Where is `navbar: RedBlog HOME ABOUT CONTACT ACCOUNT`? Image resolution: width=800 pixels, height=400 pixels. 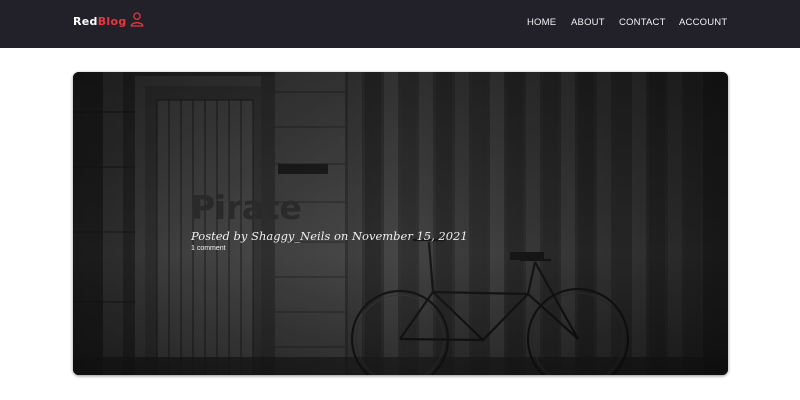
navbar: RedBlog HOME ABOUT CONTACT ACCOUNT is located at coordinates (400, 24).